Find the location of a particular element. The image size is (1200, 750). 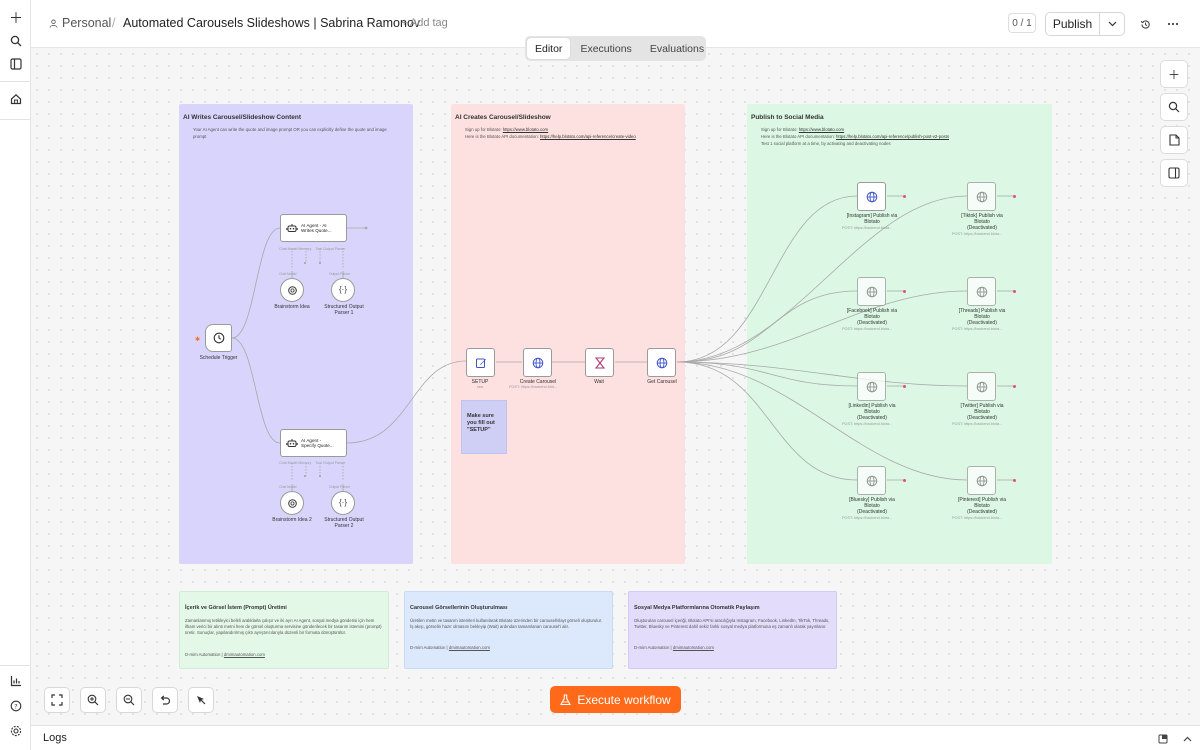

zoom-out-button is located at coordinates (129, 700).